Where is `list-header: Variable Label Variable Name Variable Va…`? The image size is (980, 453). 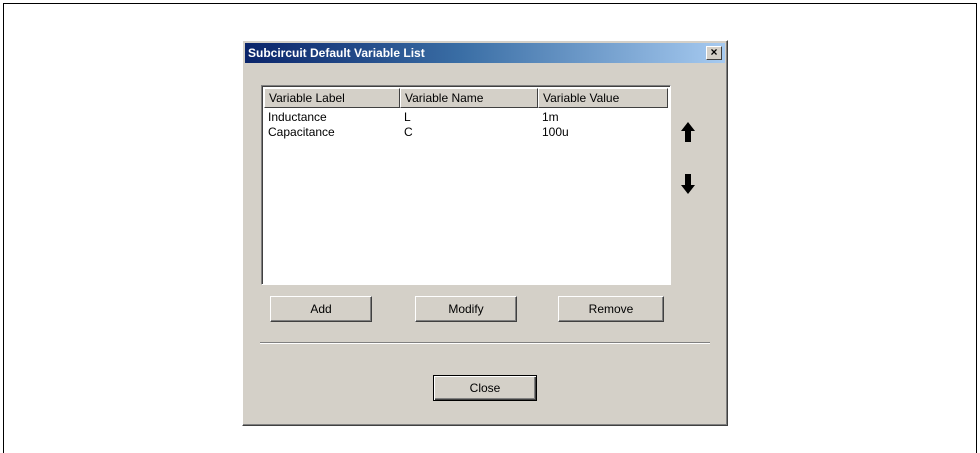 list-header: Variable Label Variable Name Variable Va… is located at coordinates (466, 98).